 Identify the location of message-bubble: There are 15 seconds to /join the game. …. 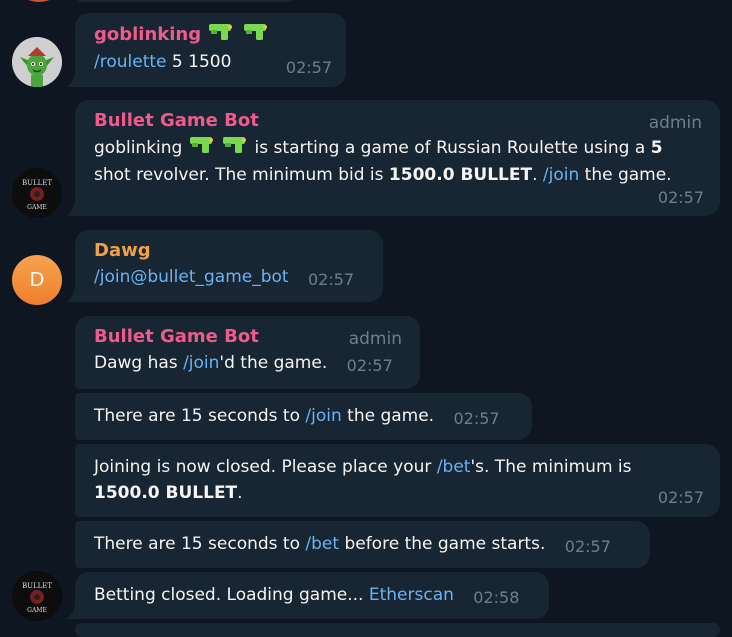
(303, 416).